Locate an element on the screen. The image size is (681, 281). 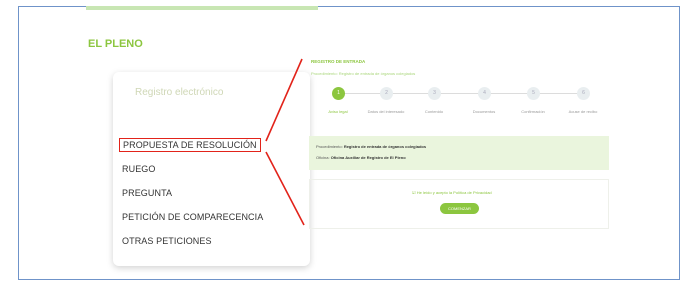
registro-title: REGISTRO DE ENTRADA is located at coordinates (338, 61).